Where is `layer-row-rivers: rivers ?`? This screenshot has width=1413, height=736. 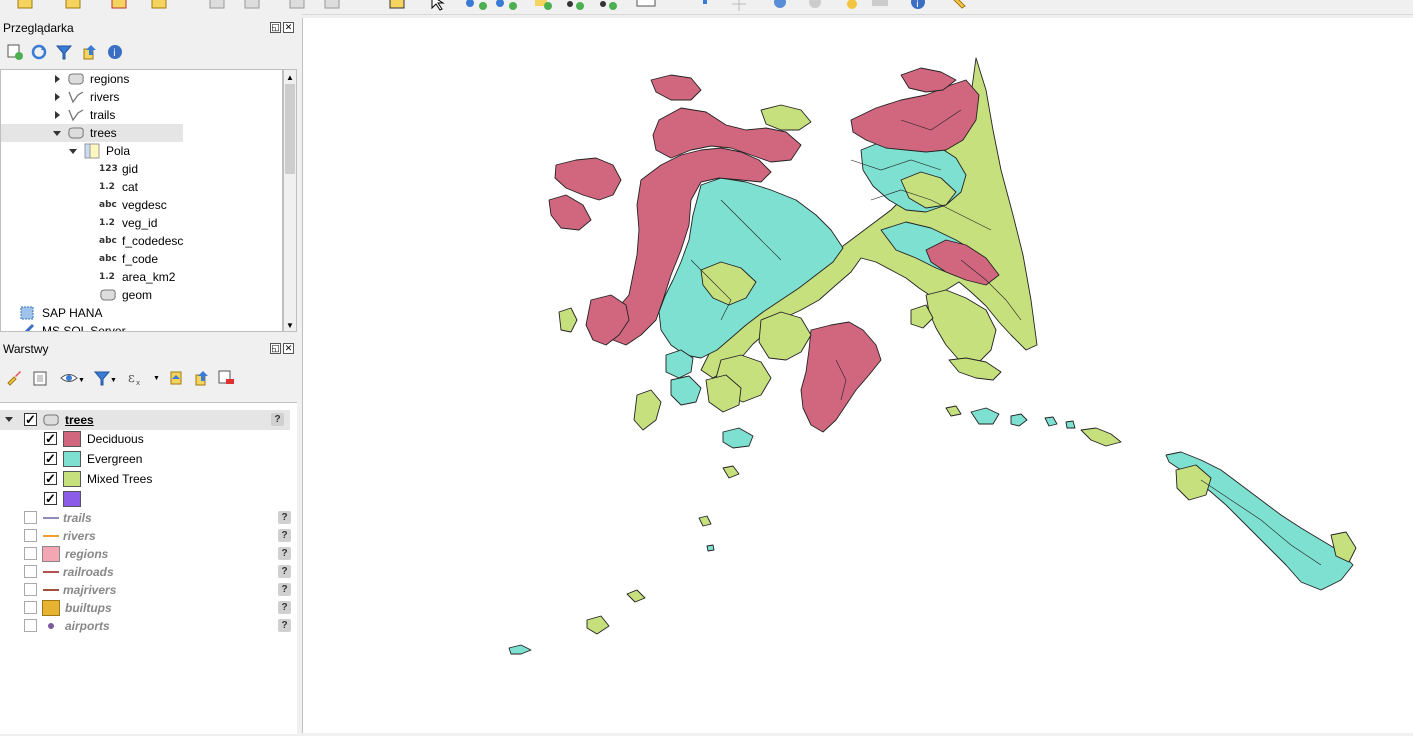 layer-row-rivers: rivers ? is located at coordinates (148, 536).